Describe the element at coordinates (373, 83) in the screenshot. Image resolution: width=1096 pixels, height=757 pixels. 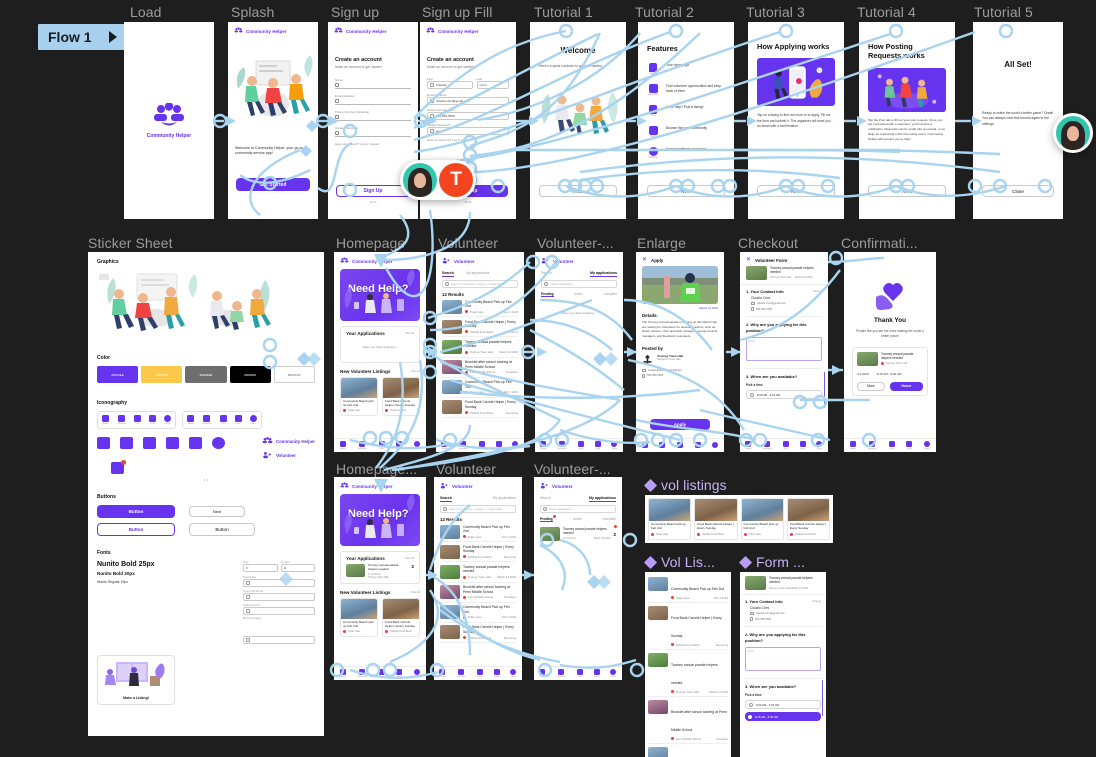
I see `signup-field-name: Name` at that location.